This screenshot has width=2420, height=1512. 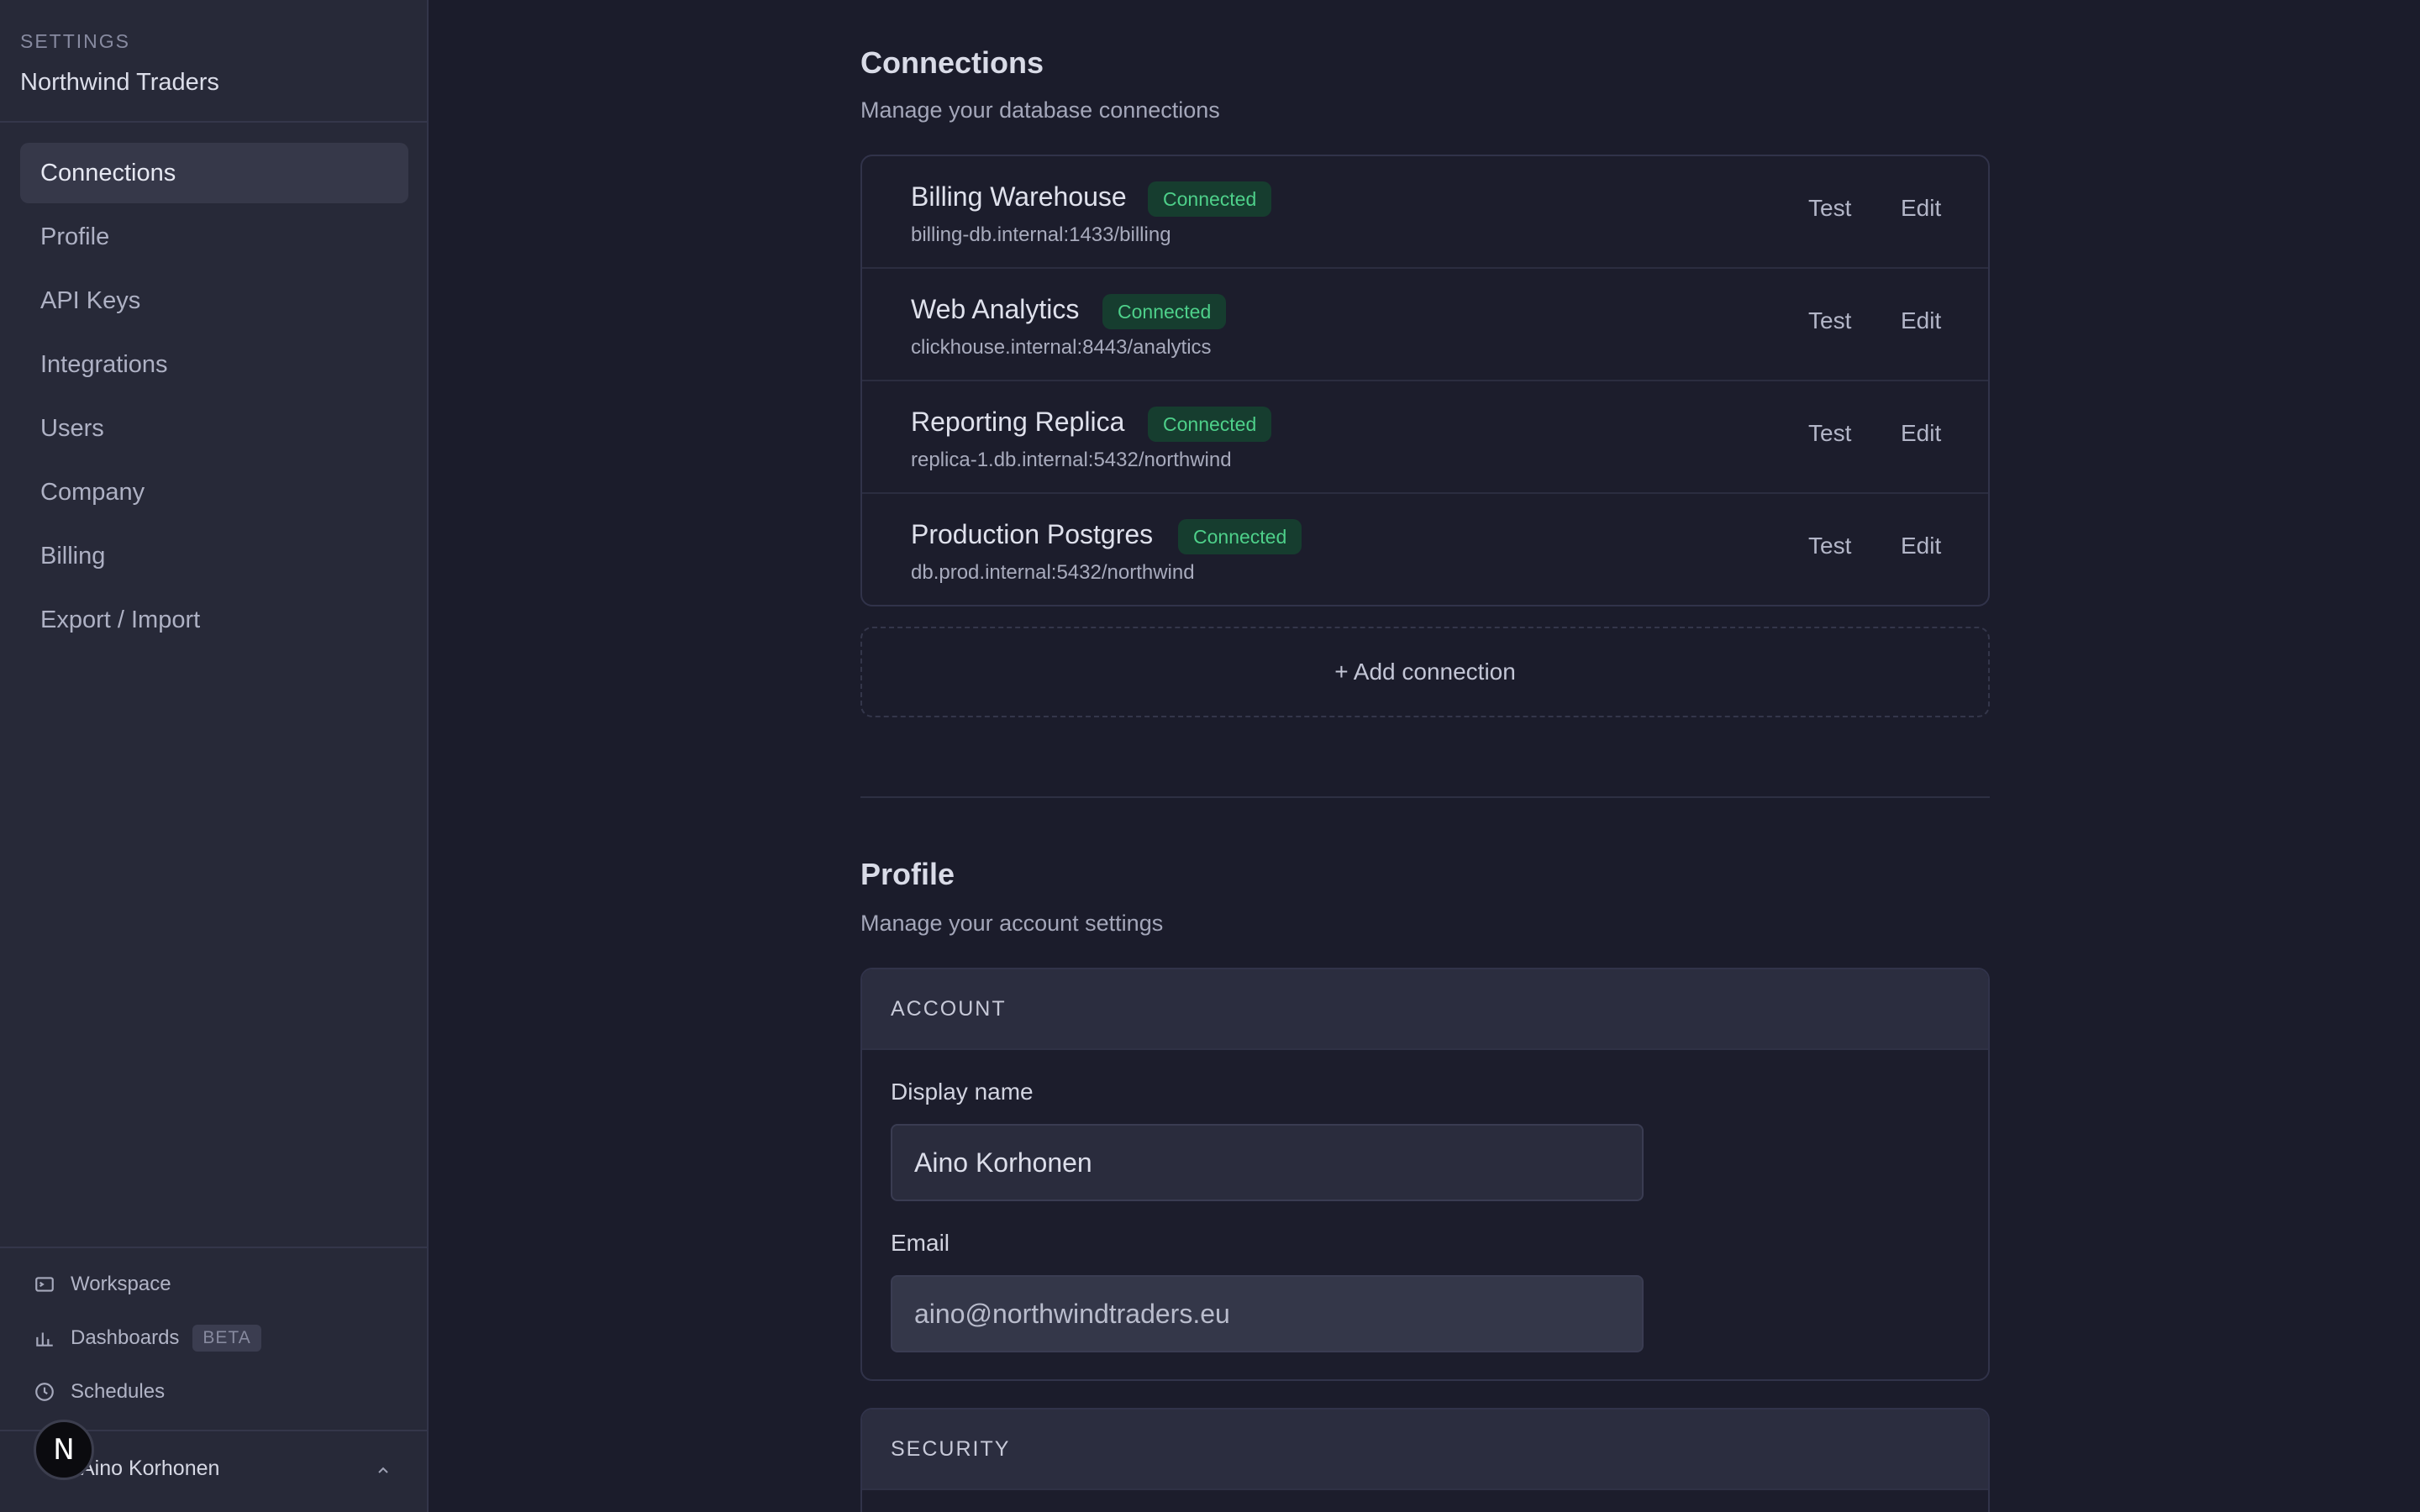 What do you see at coordinates (214, 556) in the screenshot?
I see `sidebar-item-billing: Billing` at bounding box center [214, 556].